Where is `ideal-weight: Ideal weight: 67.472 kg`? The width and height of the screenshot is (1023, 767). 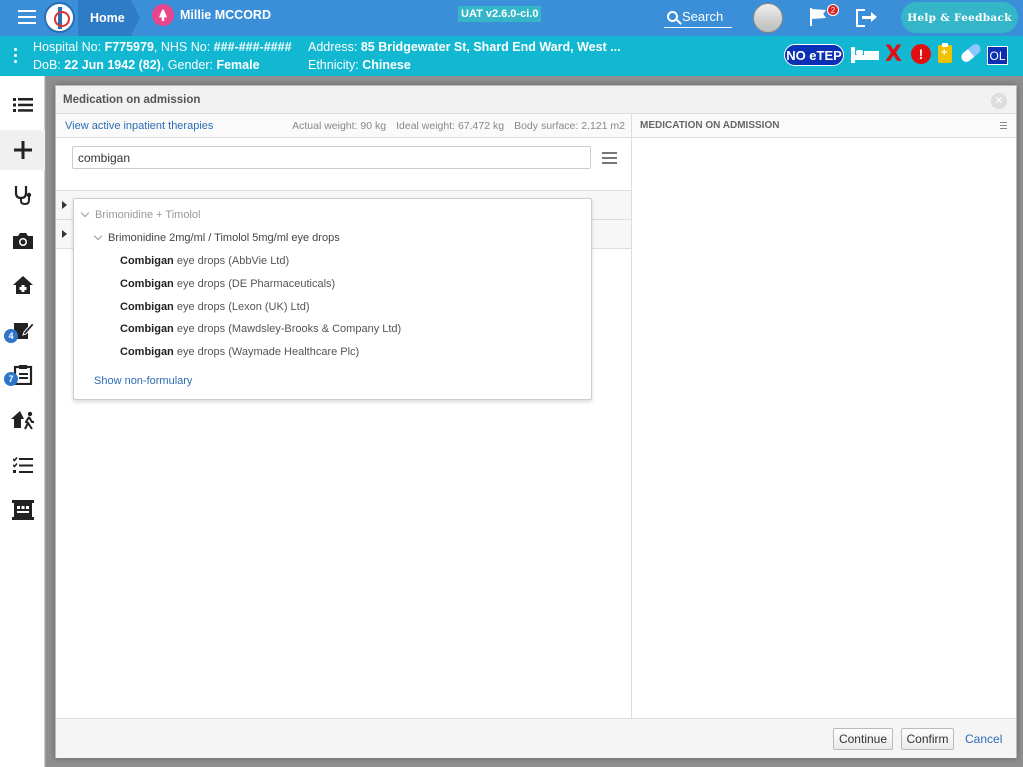 ideal-weight: Ideal weight: 67.472 kg is located at coordinates (450, 126).